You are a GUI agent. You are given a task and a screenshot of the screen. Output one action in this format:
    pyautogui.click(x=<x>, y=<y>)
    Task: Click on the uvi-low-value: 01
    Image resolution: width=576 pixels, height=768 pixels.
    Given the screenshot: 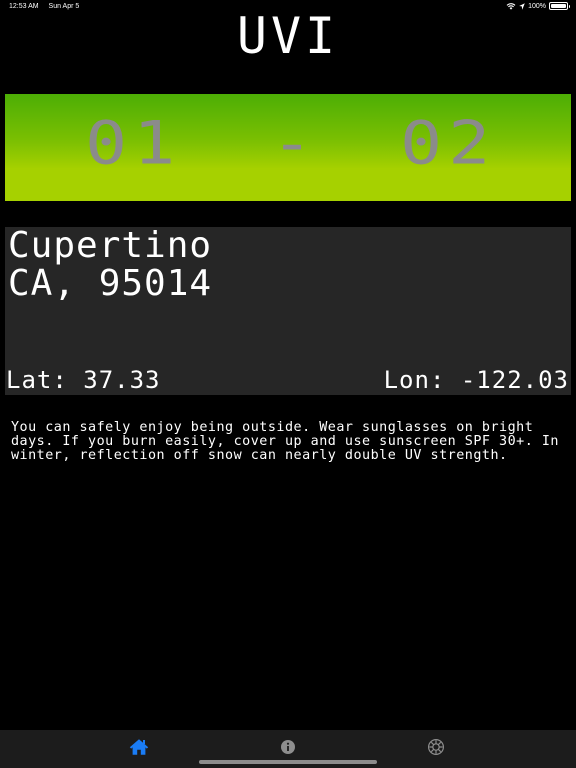 What is the action you would take?
    pyautogui.click(x=133, y=143)
    